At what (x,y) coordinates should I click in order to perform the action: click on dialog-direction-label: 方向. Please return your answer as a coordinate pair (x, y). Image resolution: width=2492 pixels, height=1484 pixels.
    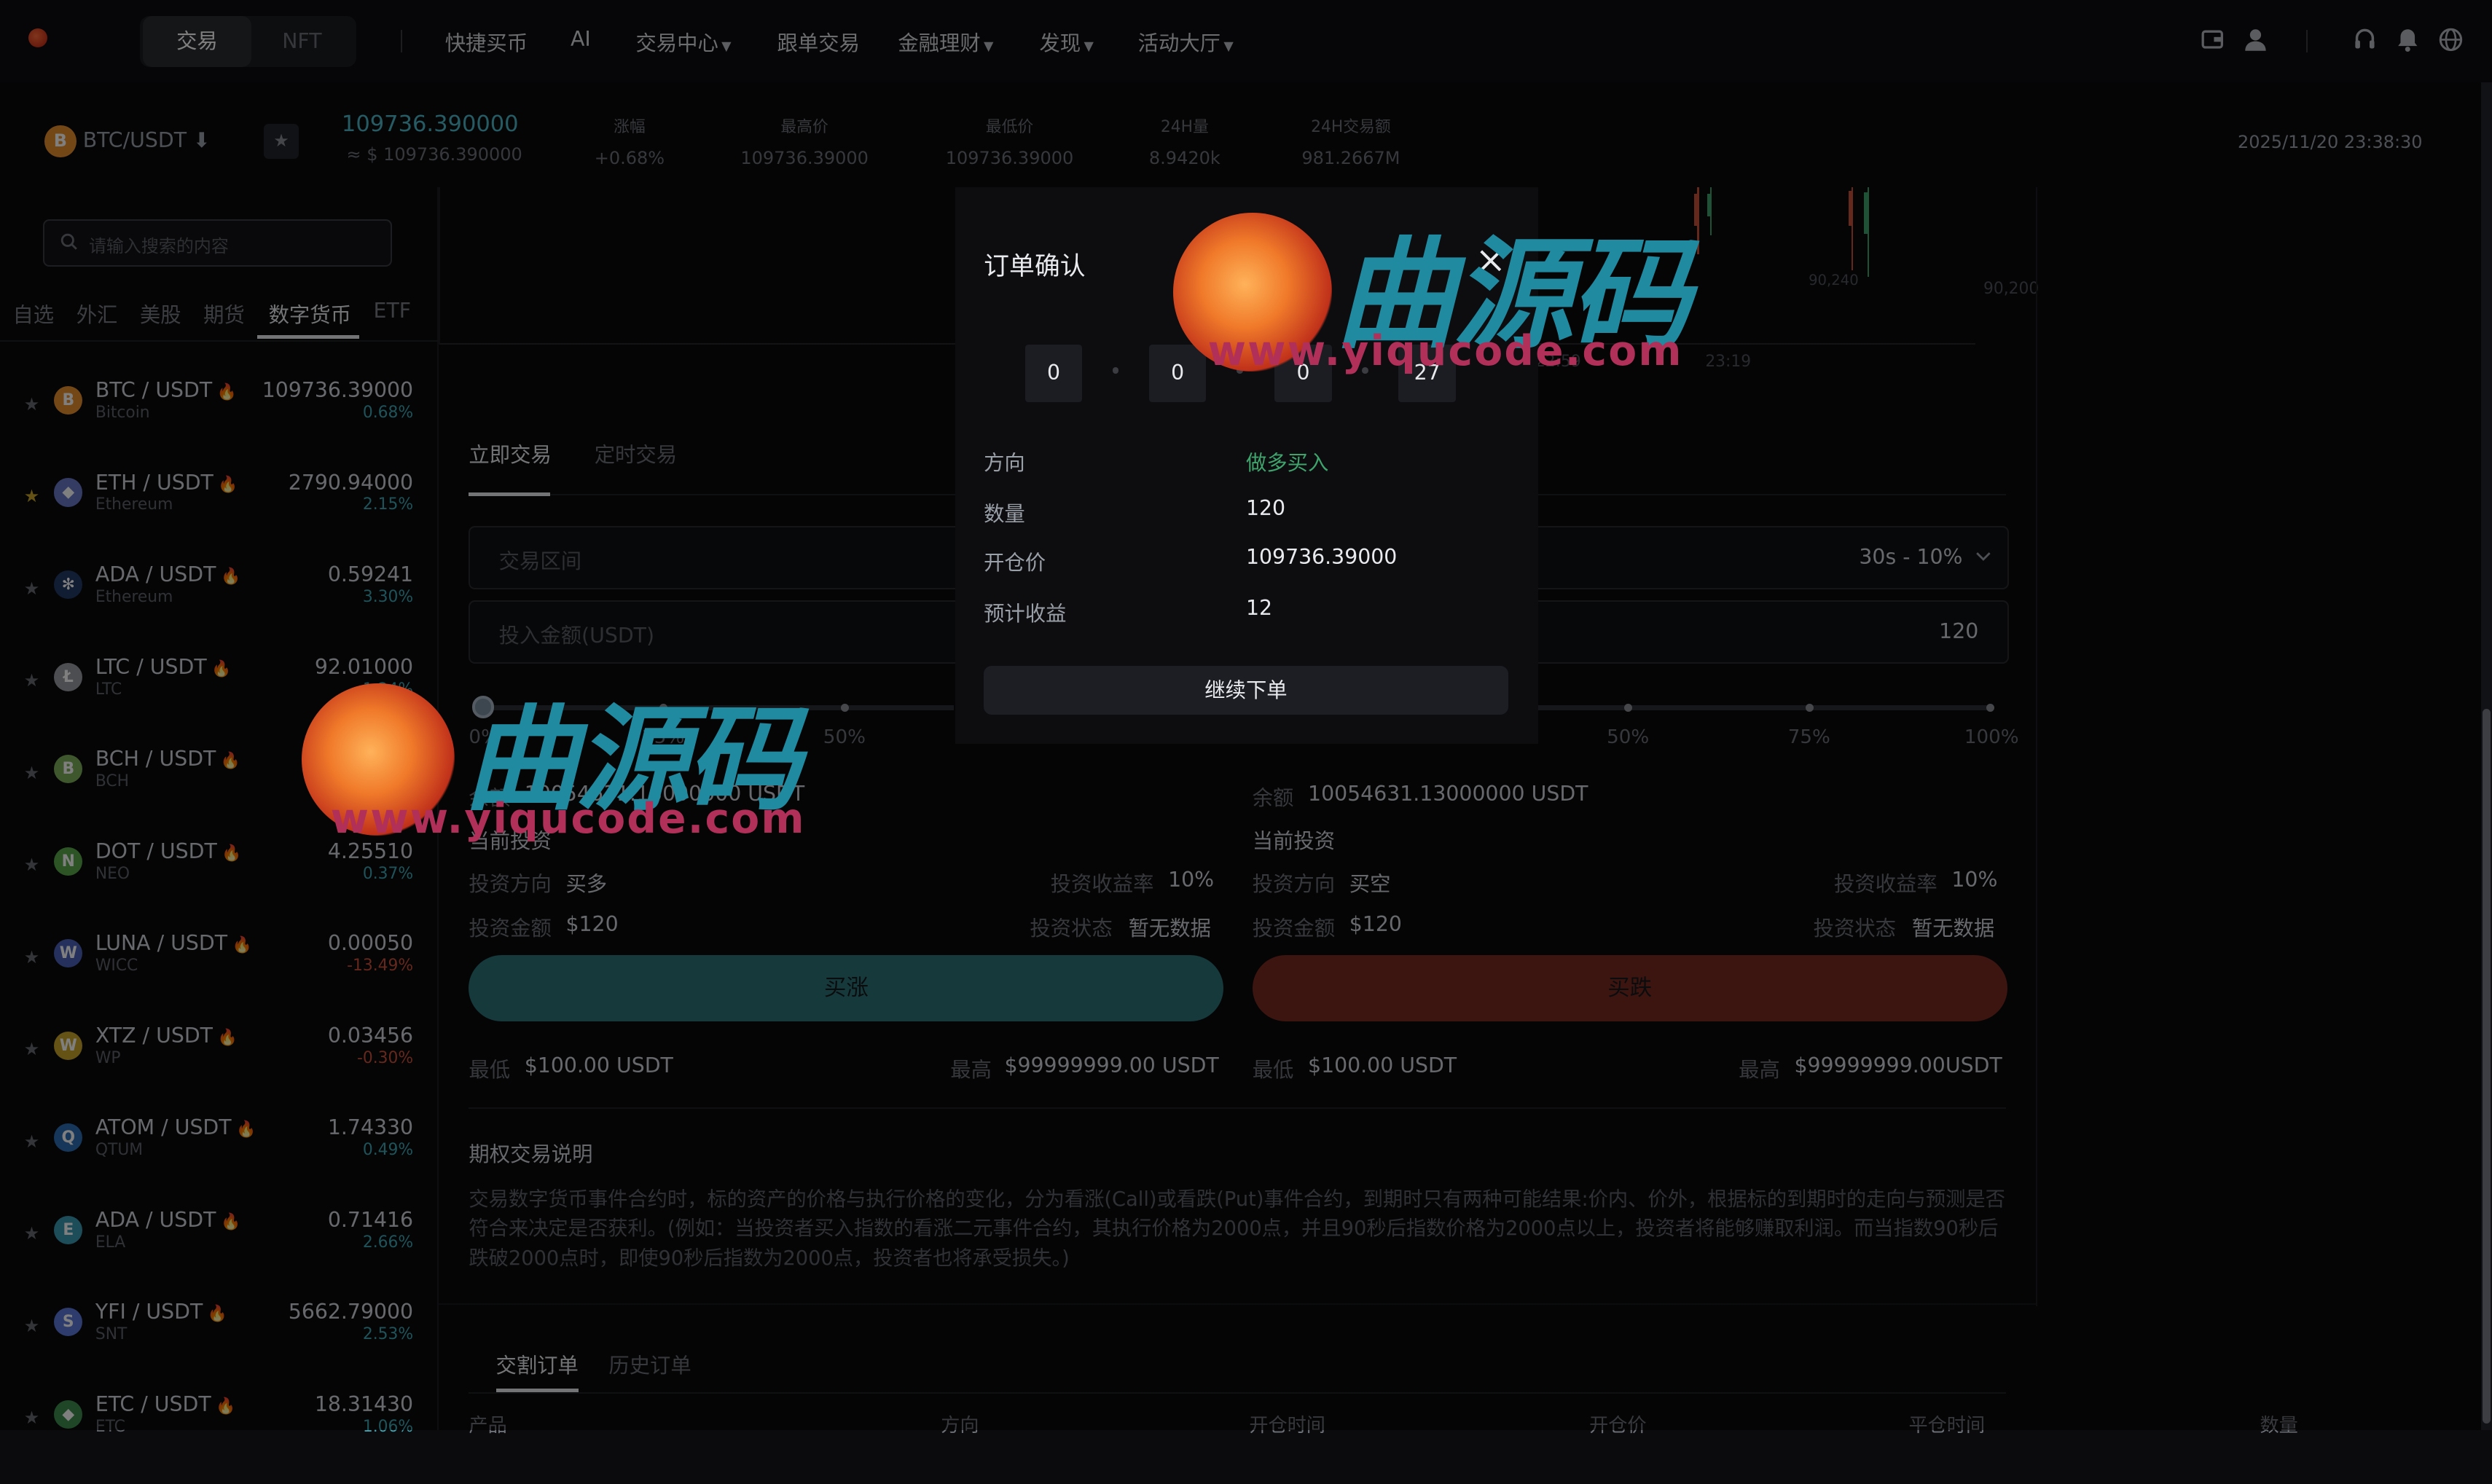
    Looking at the image, I should click on (1004, 462).